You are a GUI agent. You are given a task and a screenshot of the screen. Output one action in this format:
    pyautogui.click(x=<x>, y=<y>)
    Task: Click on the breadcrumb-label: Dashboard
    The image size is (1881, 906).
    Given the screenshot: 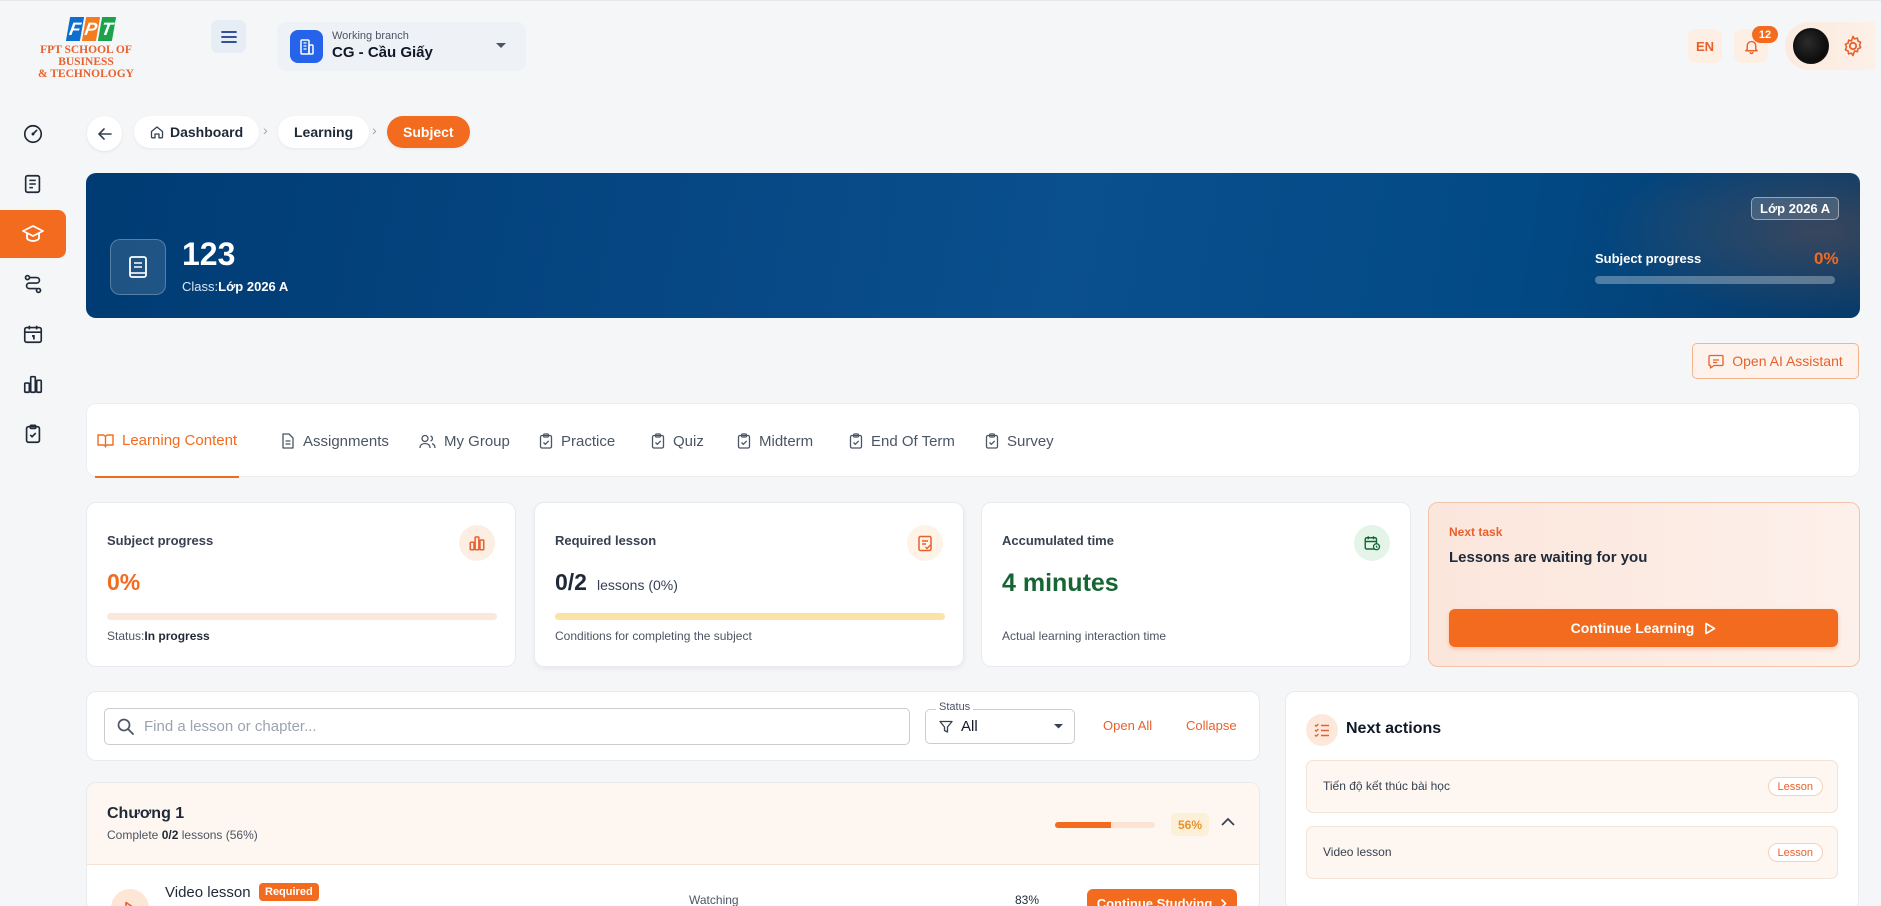 What is the action you would take?
    pyautogui.click(x=207, y=132)
    